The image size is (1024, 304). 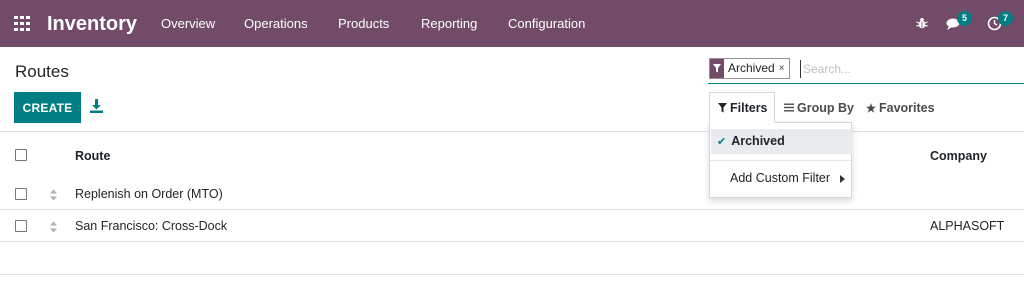 I want to click on filter-option-archived: ✔ Archived, so click(x=781, y=141).